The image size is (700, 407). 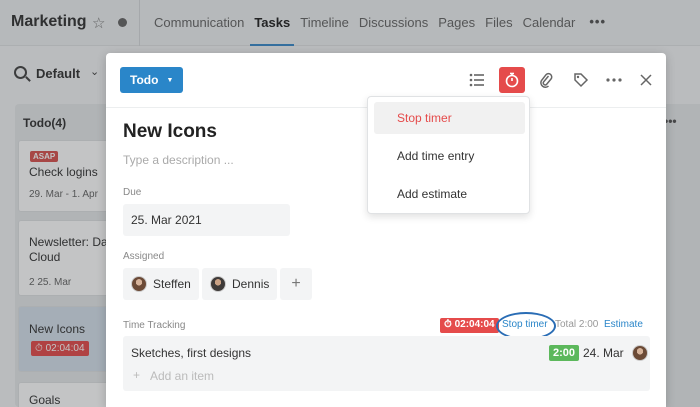 What do you see at coordinates (614, 80) in the screenshot?
I see `more-options-icon` at bounding box center [614, 80].